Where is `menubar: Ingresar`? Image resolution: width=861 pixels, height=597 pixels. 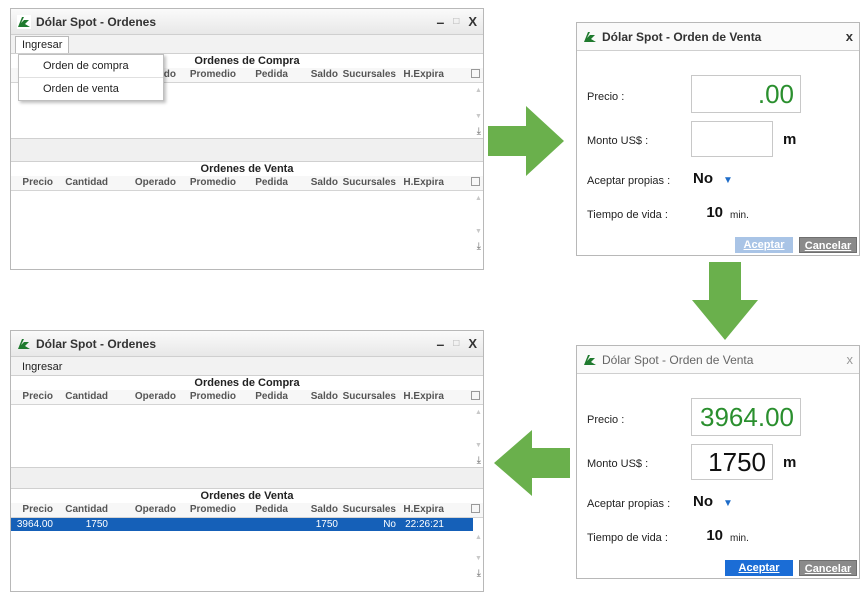 menubar: Ingresar is located at coordinates (247, 44).